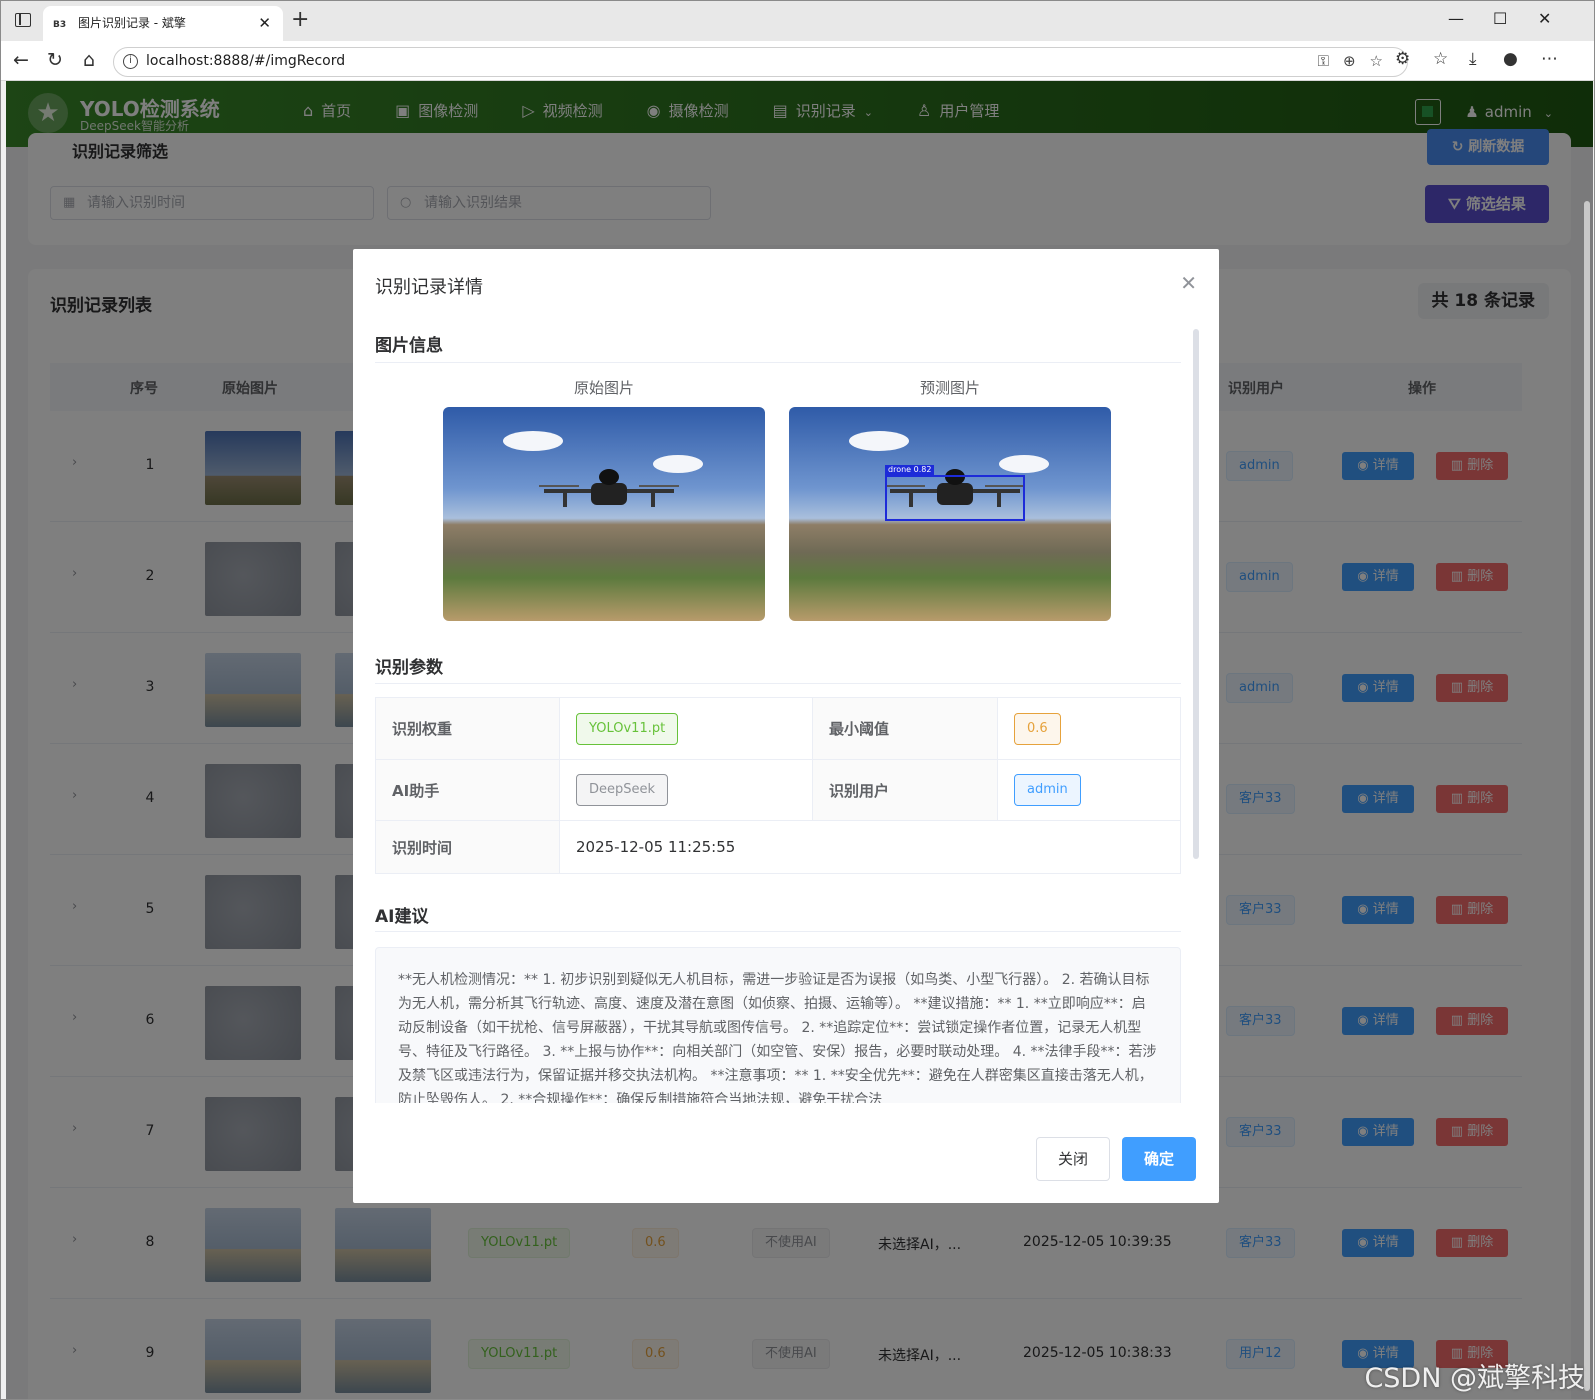 Image resolution: width=1595 pixels, height=1400 pixels. What do you see at coordinates (955, 498) in the screenshot?
I see `detection-box` at bounding box center [955, 498].